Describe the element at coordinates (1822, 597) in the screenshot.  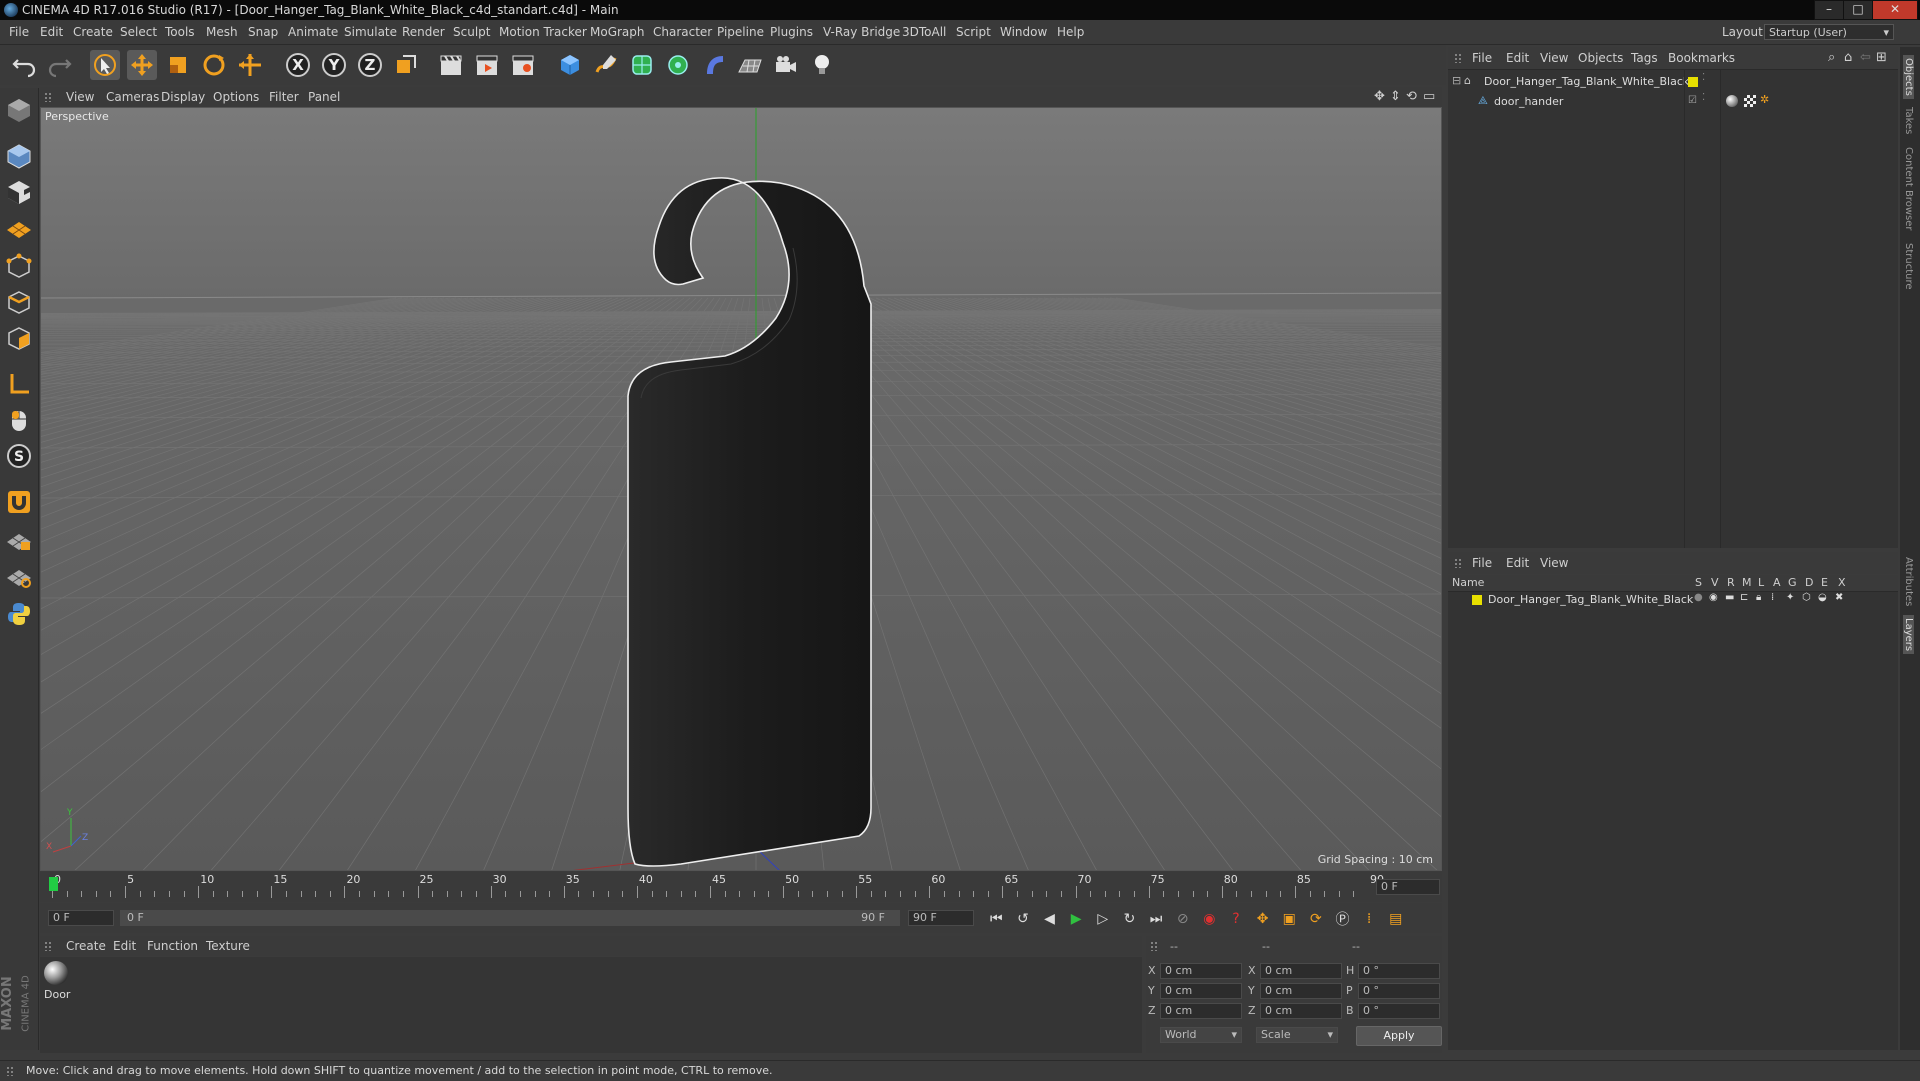
I see `expression-icon: ◒` at that location.